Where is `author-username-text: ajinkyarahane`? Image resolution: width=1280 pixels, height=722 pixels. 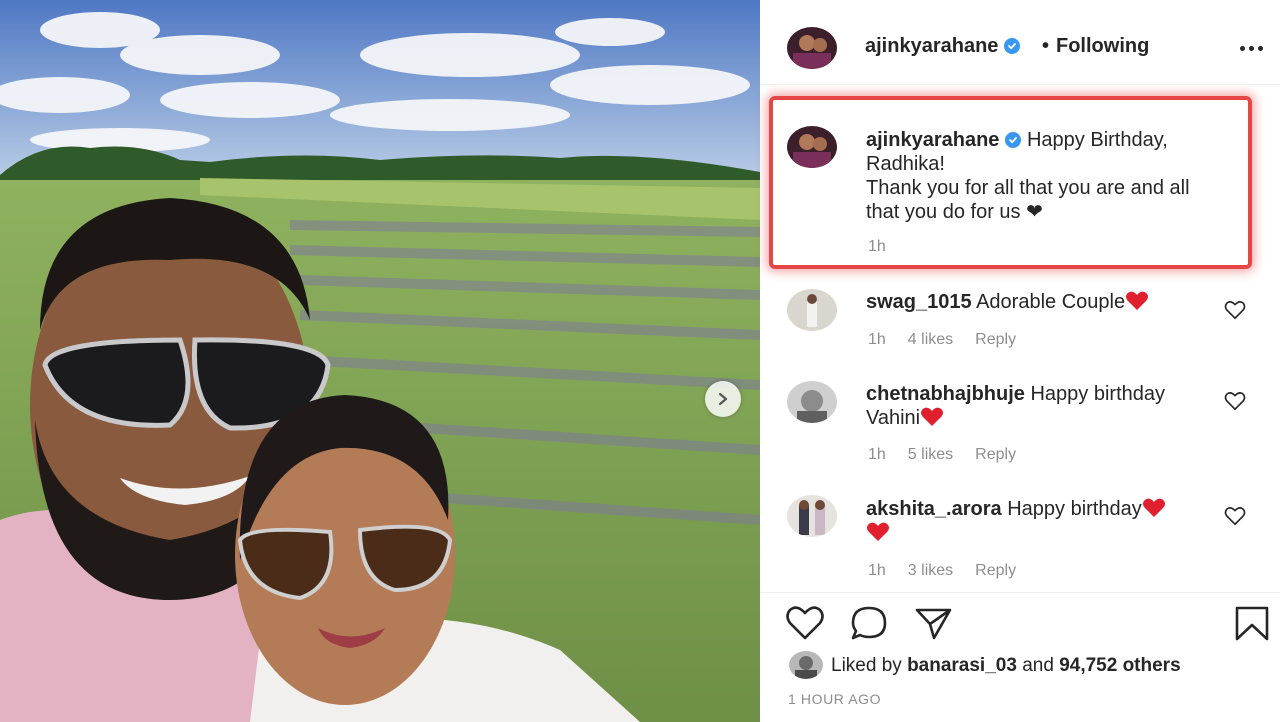 author-username-text: ajinkyarahane is located at coordinates (932, 46).